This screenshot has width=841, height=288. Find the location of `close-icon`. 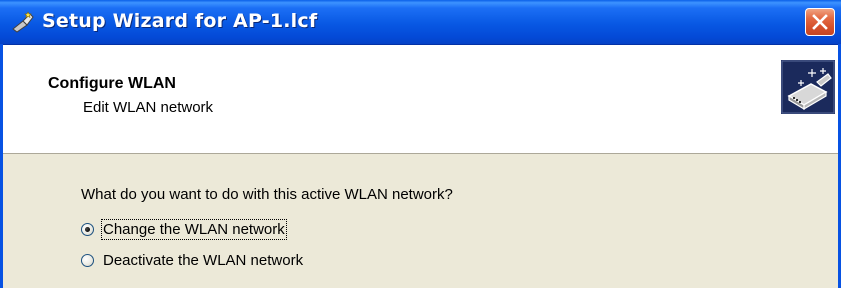

close-icon is located at coordinates (820, 22).